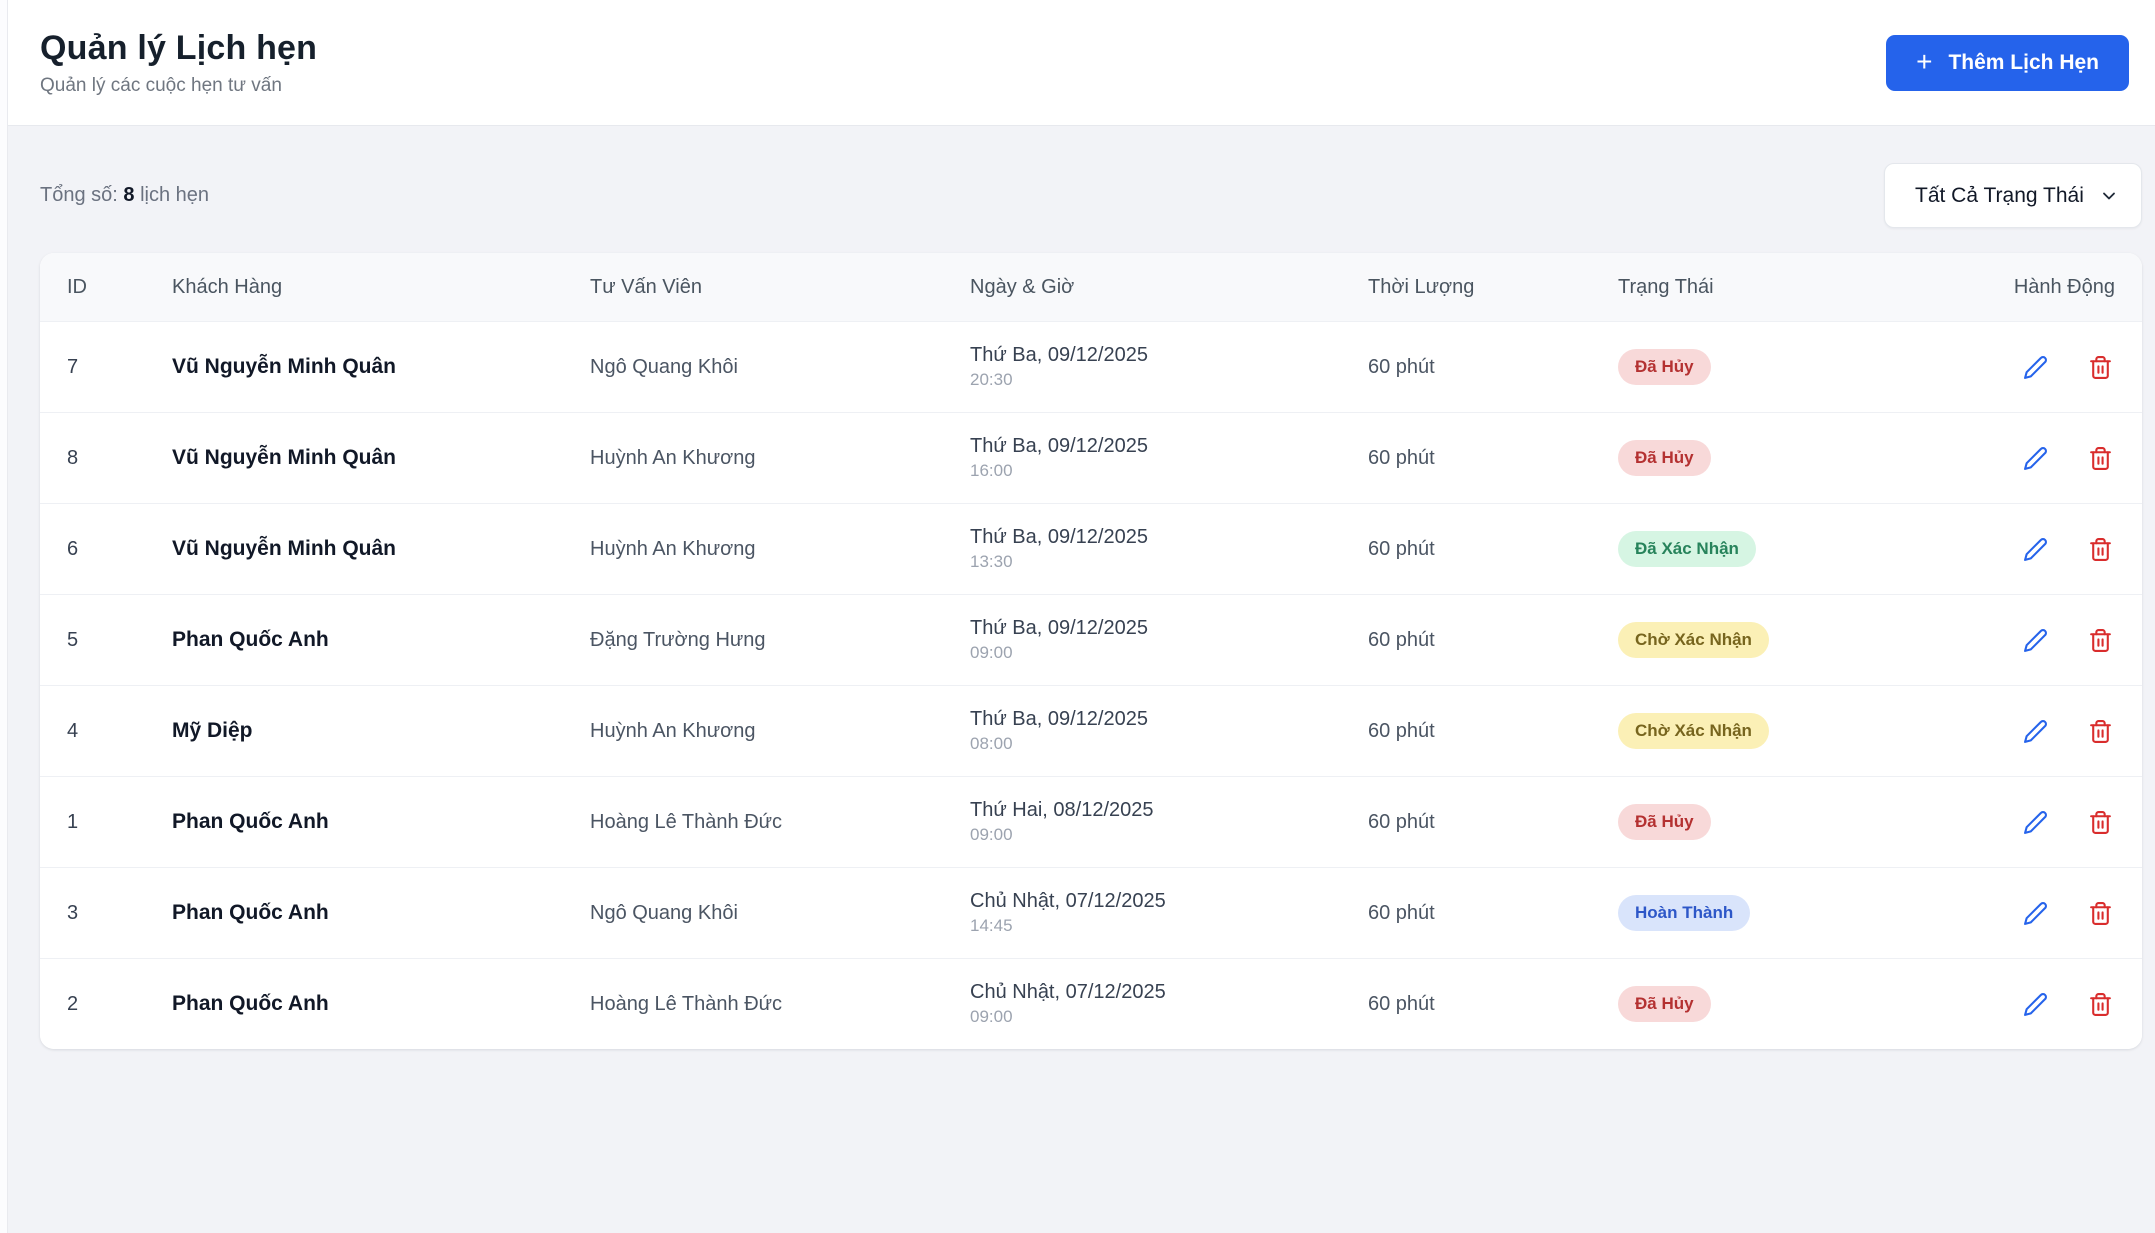 Image resolution: width=2155 pixels, height=1233 pixels. I want to click on appointment-time: 14:45, so click(991, 925).